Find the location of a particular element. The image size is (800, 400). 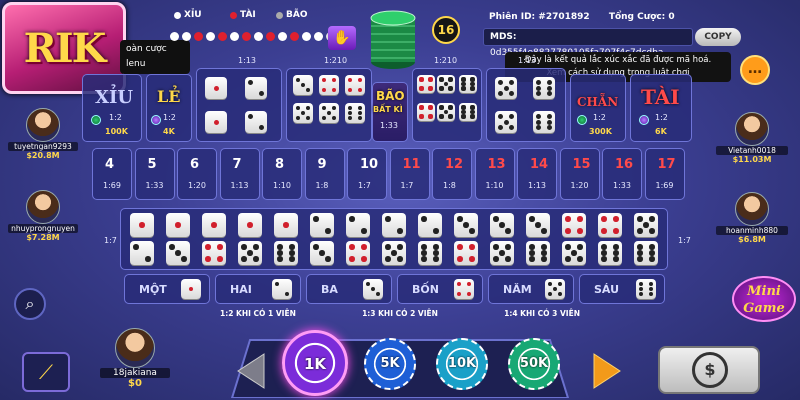

bet-sum-12: 12 1:8 is located at coordinates (452, 174).